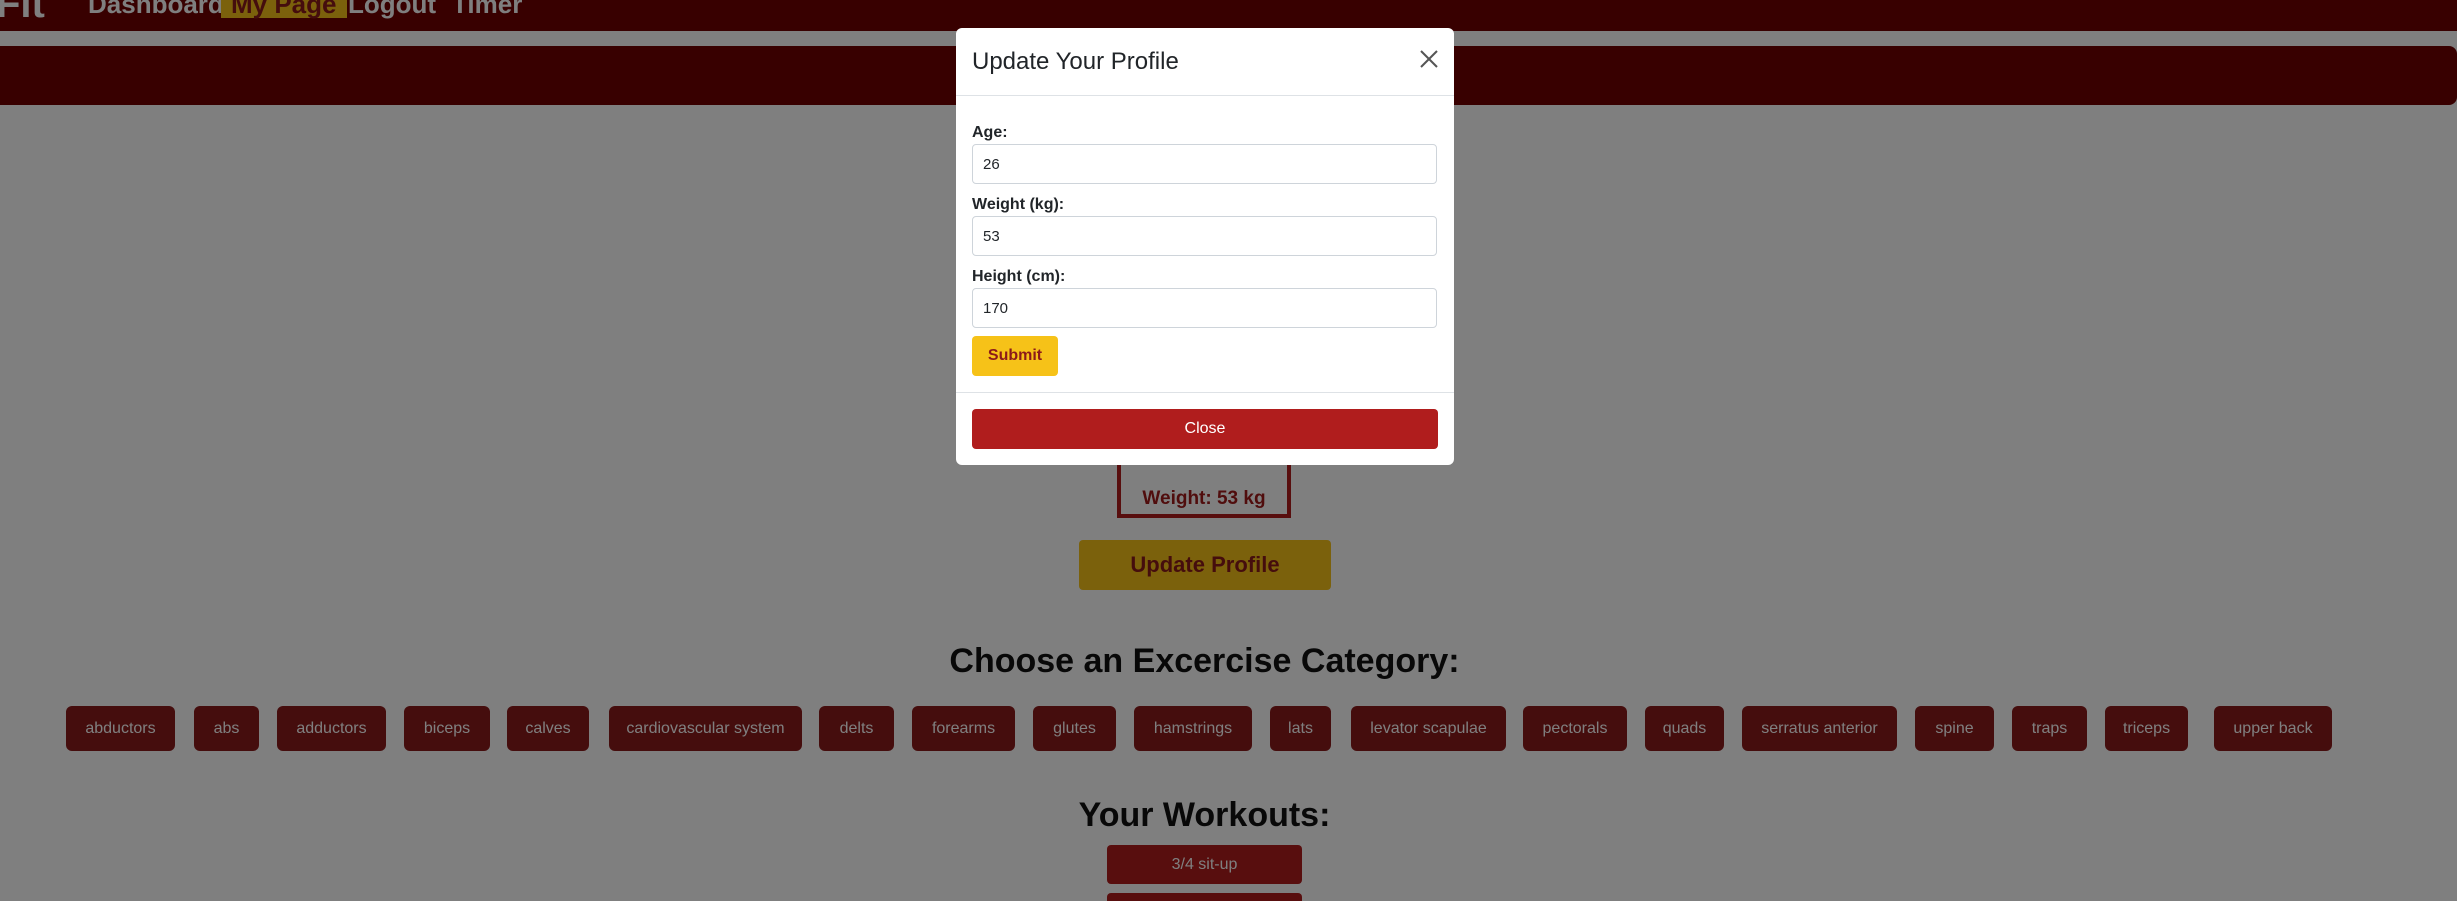 The width and height of the screenshot is (2457, 901). I want to click on modal-footer: Close, so click(1205, 428).